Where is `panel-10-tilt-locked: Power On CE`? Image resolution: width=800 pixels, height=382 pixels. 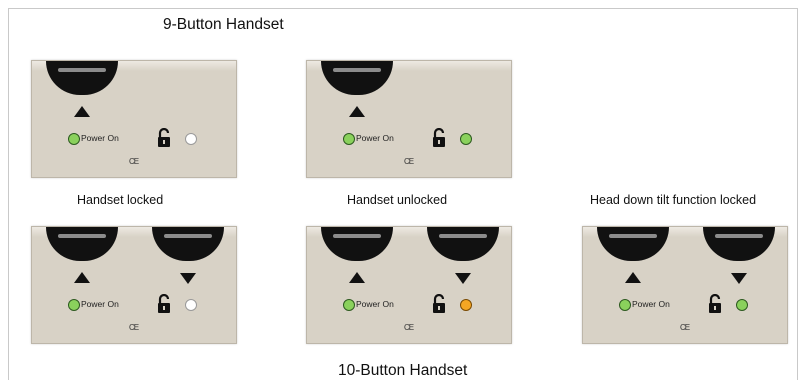 panel-10-tilt-locked: Power On CE is located at coordinates (685, 285).